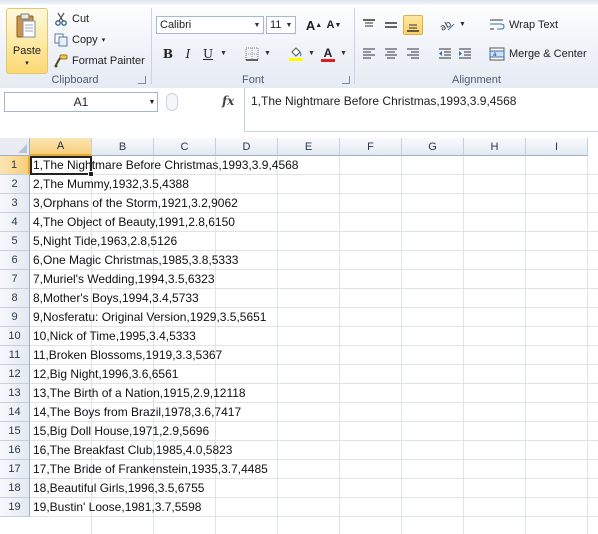 This screenshot has height=534, width=598. I want to click on column-header: C, so click(185, 147).